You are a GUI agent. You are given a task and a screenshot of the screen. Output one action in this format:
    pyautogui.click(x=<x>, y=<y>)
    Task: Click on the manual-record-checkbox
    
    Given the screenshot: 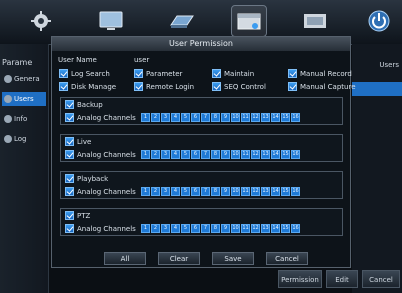 What is the action you would take?
    pyautogui.click(x=292, y=73)
    